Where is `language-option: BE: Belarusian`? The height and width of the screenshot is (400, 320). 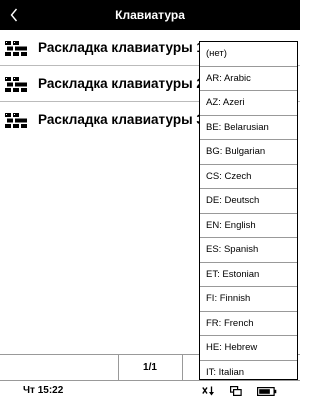
language-option: BE: Belarusian is located at coordinates (248, 128).